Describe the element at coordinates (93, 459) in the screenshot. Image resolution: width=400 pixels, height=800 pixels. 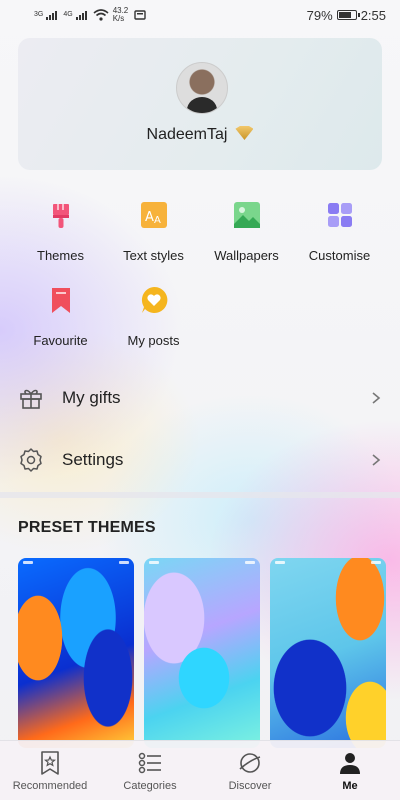
I see `settings-label: Settings` at that location.